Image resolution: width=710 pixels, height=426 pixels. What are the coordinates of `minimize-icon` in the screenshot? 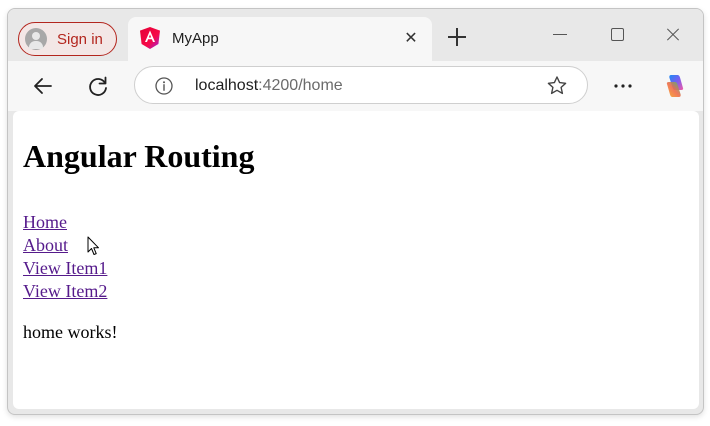 It's located at (561, 35).